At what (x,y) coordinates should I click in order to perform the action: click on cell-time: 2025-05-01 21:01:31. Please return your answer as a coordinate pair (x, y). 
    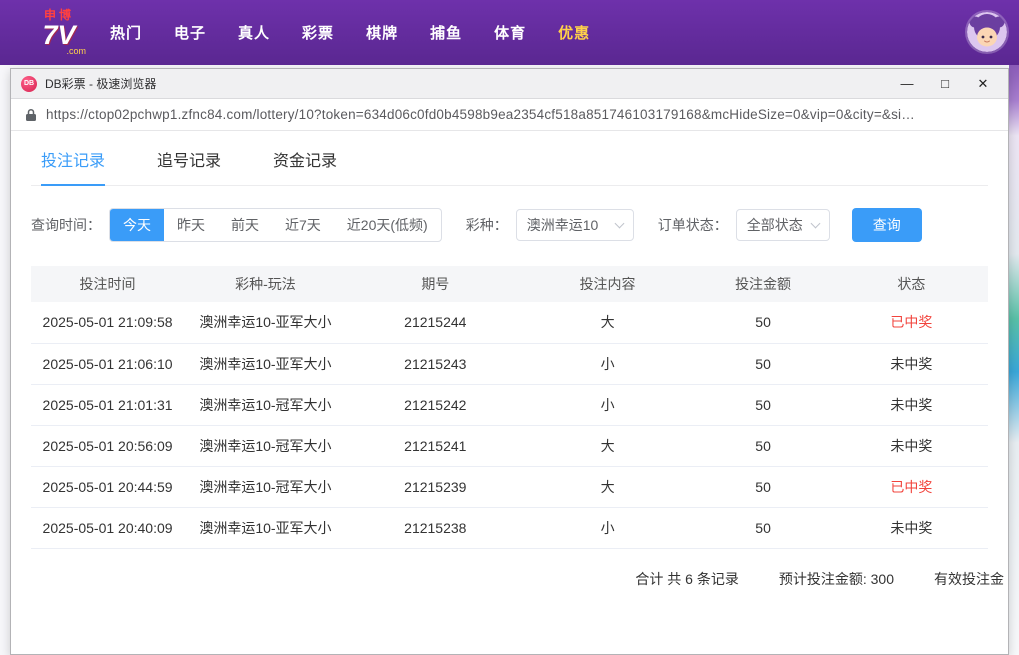
    Looking at the image, I should click on (108, 405).